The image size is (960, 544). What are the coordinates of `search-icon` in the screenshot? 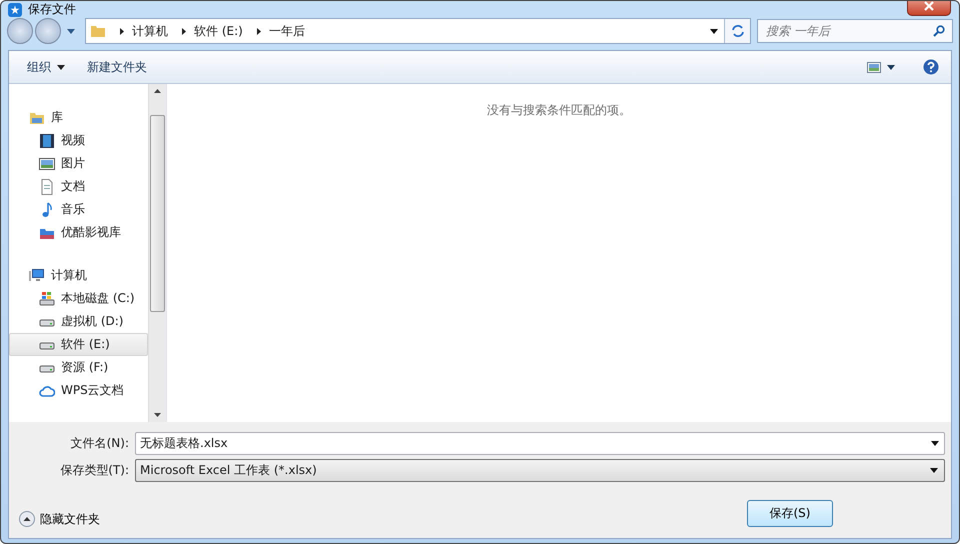 It's located at (939, 31).